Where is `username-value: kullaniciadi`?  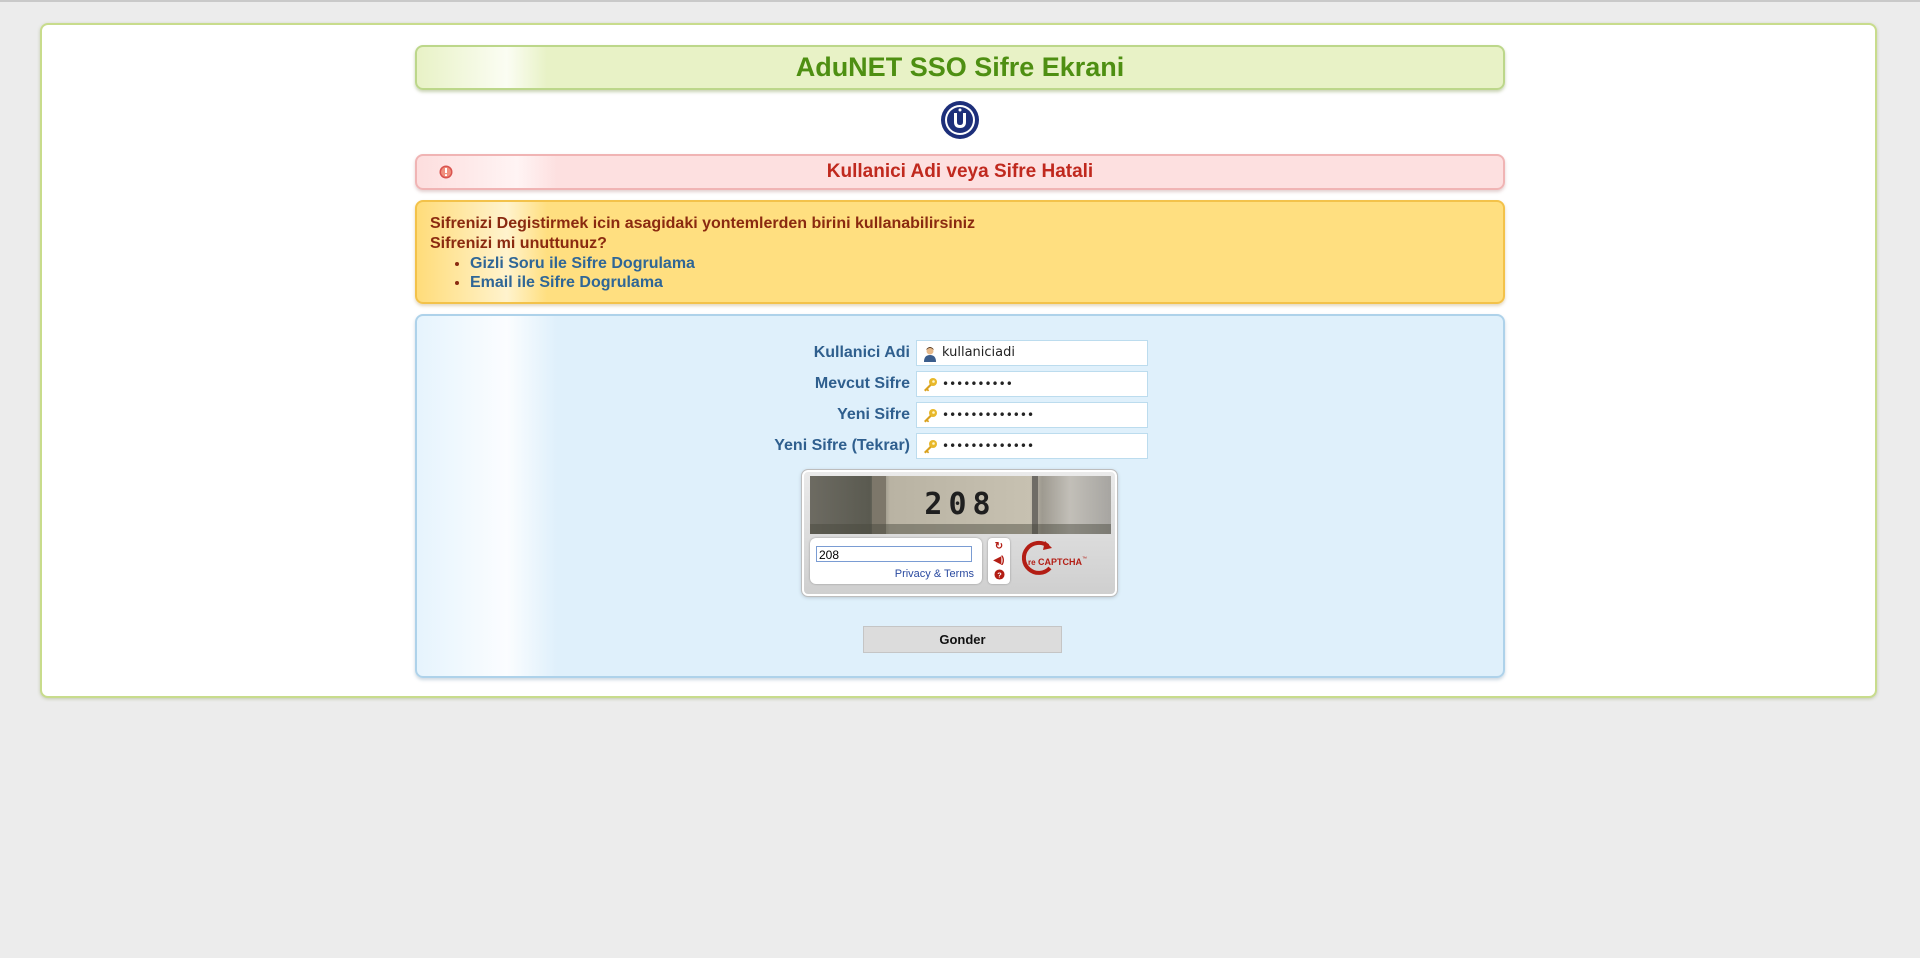
username-value: kullaniciadi is located at coordinates (978, 352).